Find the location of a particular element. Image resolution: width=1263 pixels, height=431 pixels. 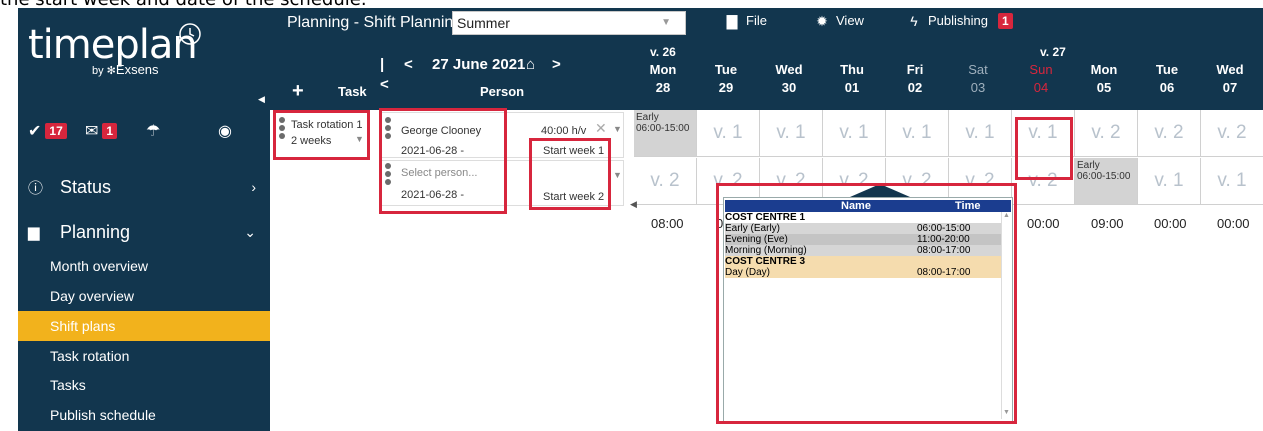

day-header: Mon 28 is located at coordinates (663, 79).